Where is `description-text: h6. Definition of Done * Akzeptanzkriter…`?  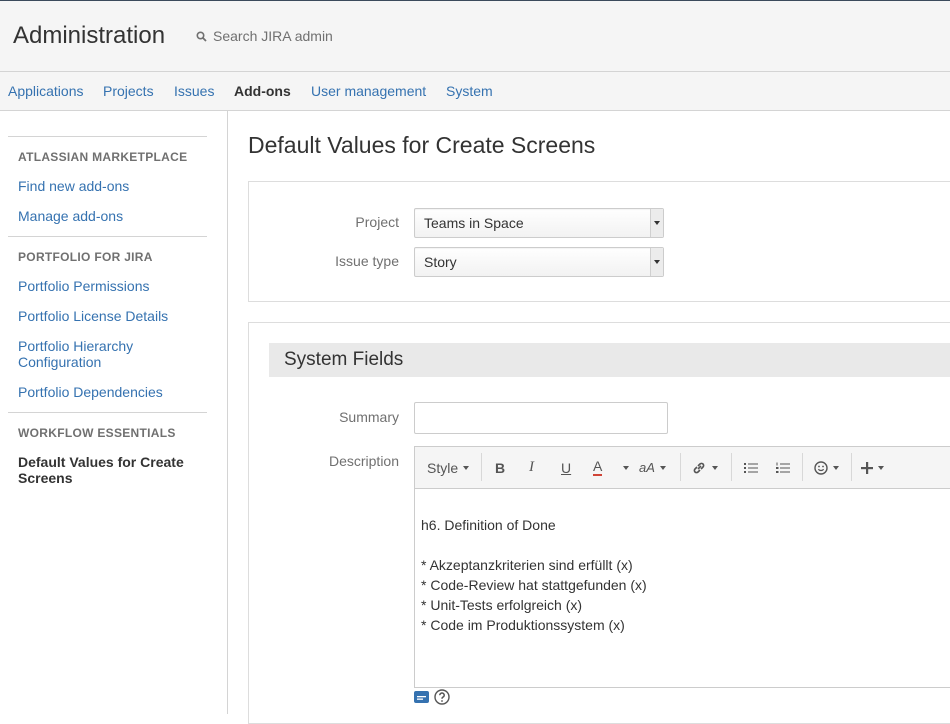 description-text: h6. Definition of Done * Akzeptanzkriter… is located at coordinates (534, 575).